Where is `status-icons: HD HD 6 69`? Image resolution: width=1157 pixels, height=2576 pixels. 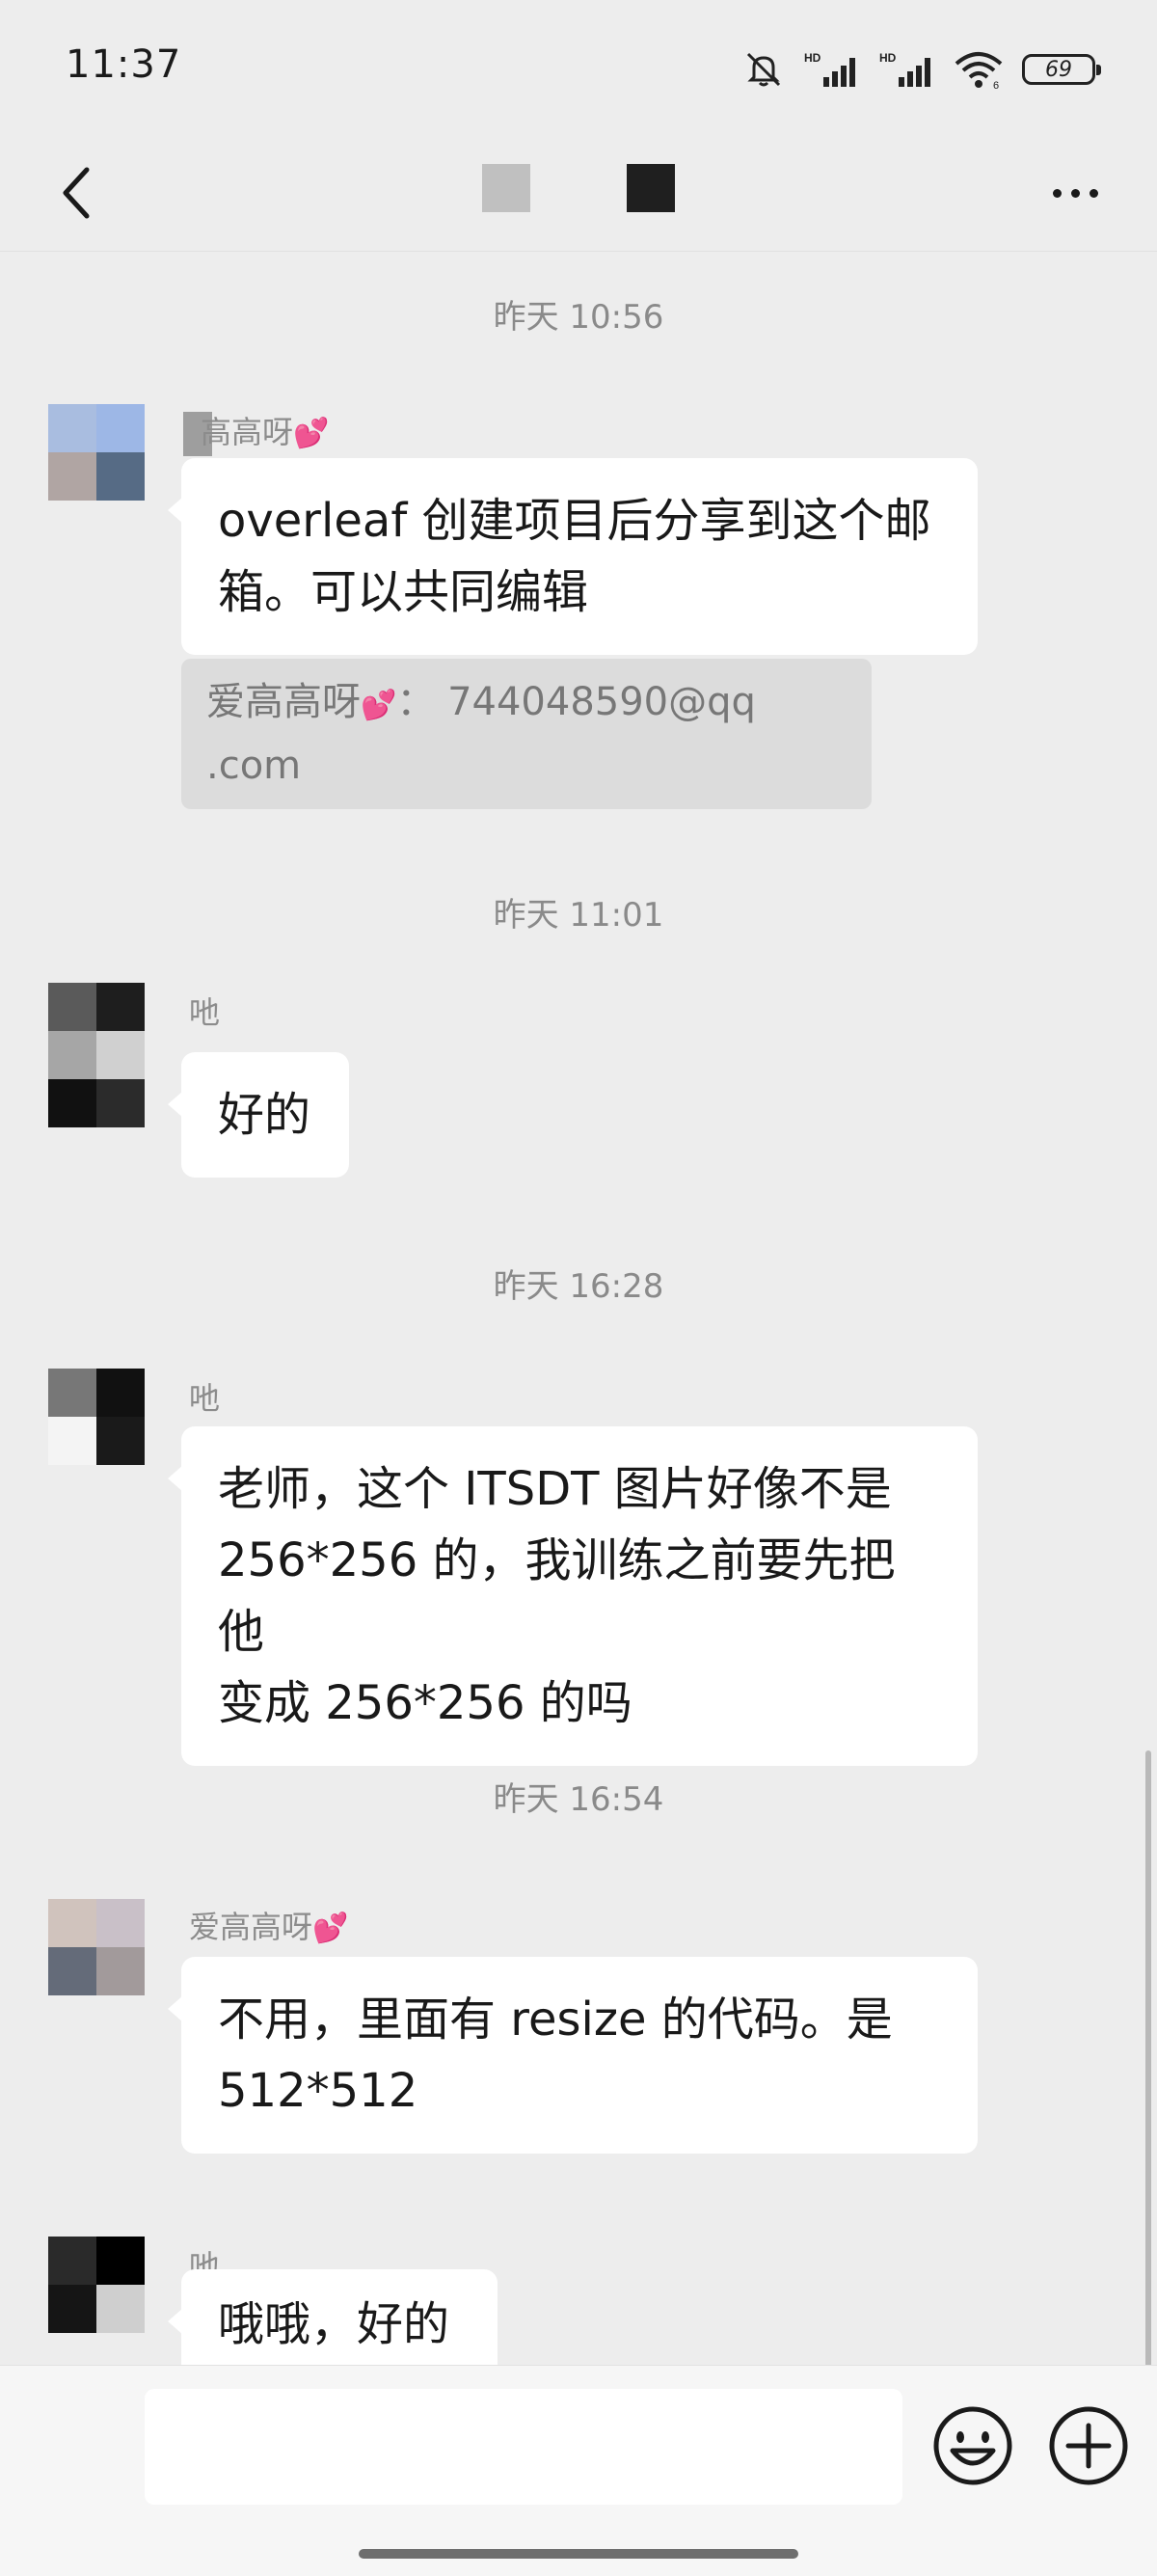
status-icons: HD HD 6 69 is located at coordinates (921, 69).